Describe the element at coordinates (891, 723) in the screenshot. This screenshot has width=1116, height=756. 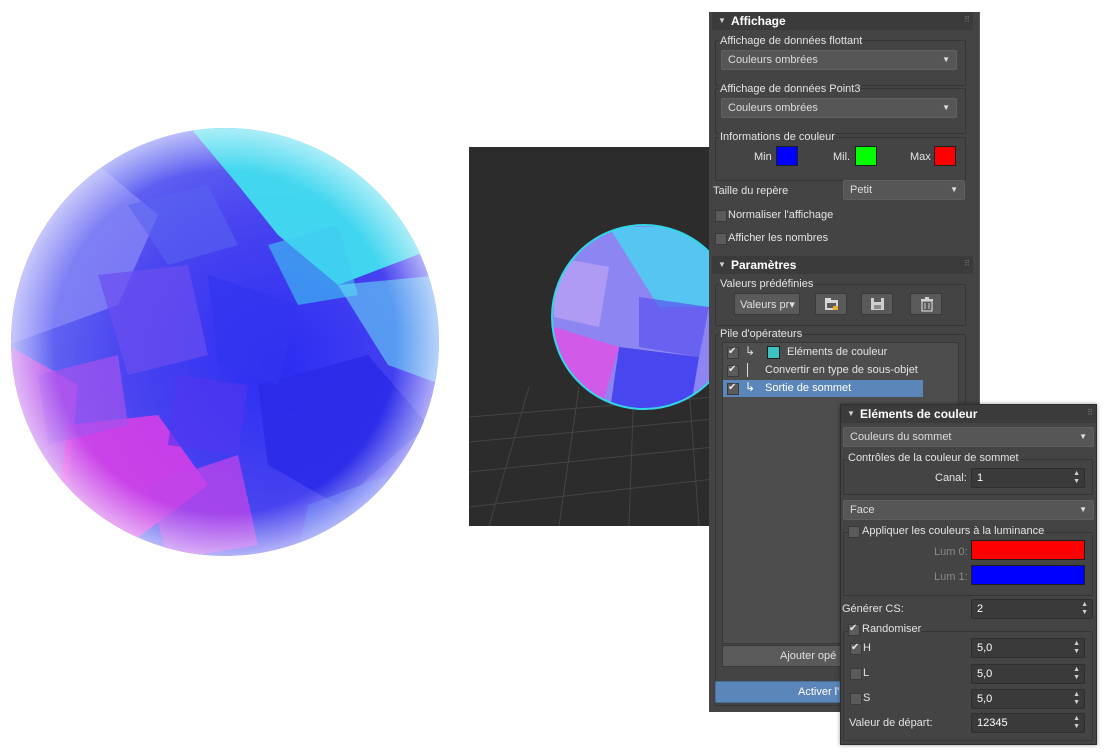
I see `seed-label: Valeur de départ:` at that location.